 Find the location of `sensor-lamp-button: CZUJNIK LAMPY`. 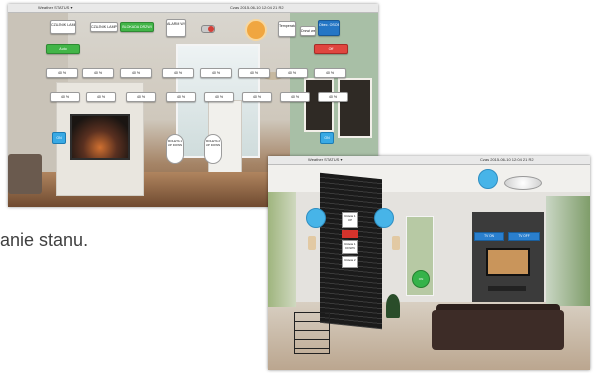

sensor-lamp-button: CZUJNIK LAMPY is located at coordinates (104, 27).